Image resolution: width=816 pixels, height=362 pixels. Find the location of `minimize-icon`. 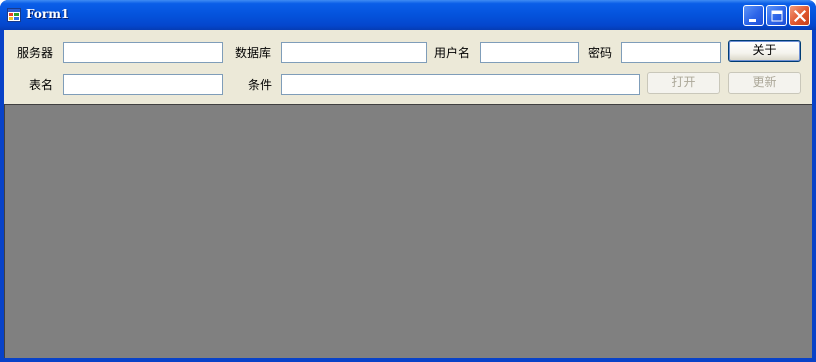

minimize-icon is located at coordinates (752, 20).